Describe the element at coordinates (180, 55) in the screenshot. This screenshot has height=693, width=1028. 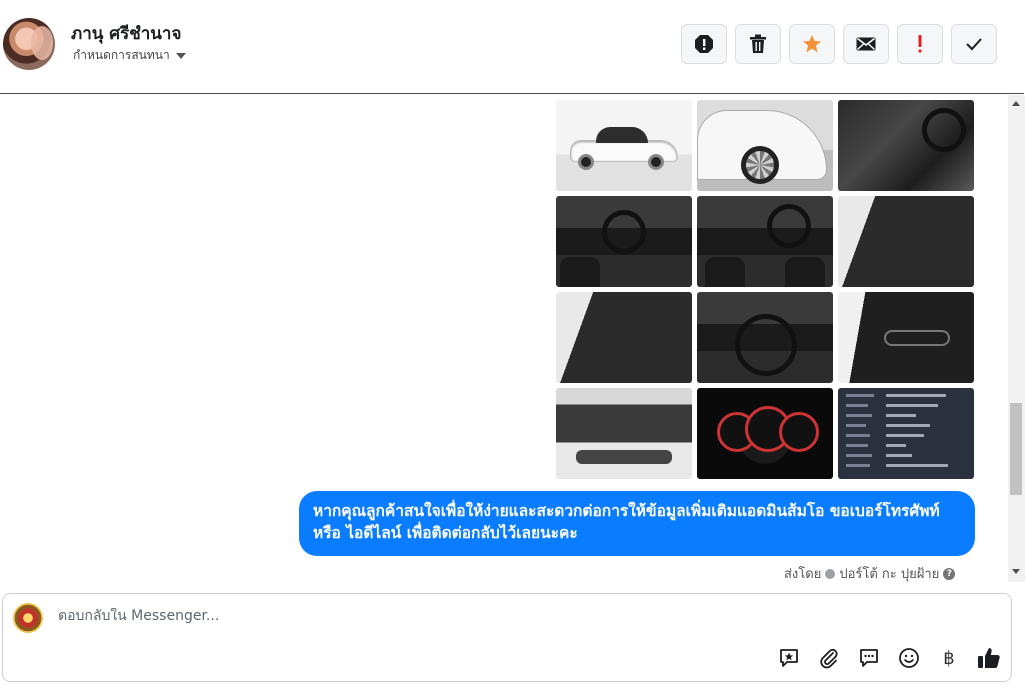
I see `chevron-down-icon` at that location.